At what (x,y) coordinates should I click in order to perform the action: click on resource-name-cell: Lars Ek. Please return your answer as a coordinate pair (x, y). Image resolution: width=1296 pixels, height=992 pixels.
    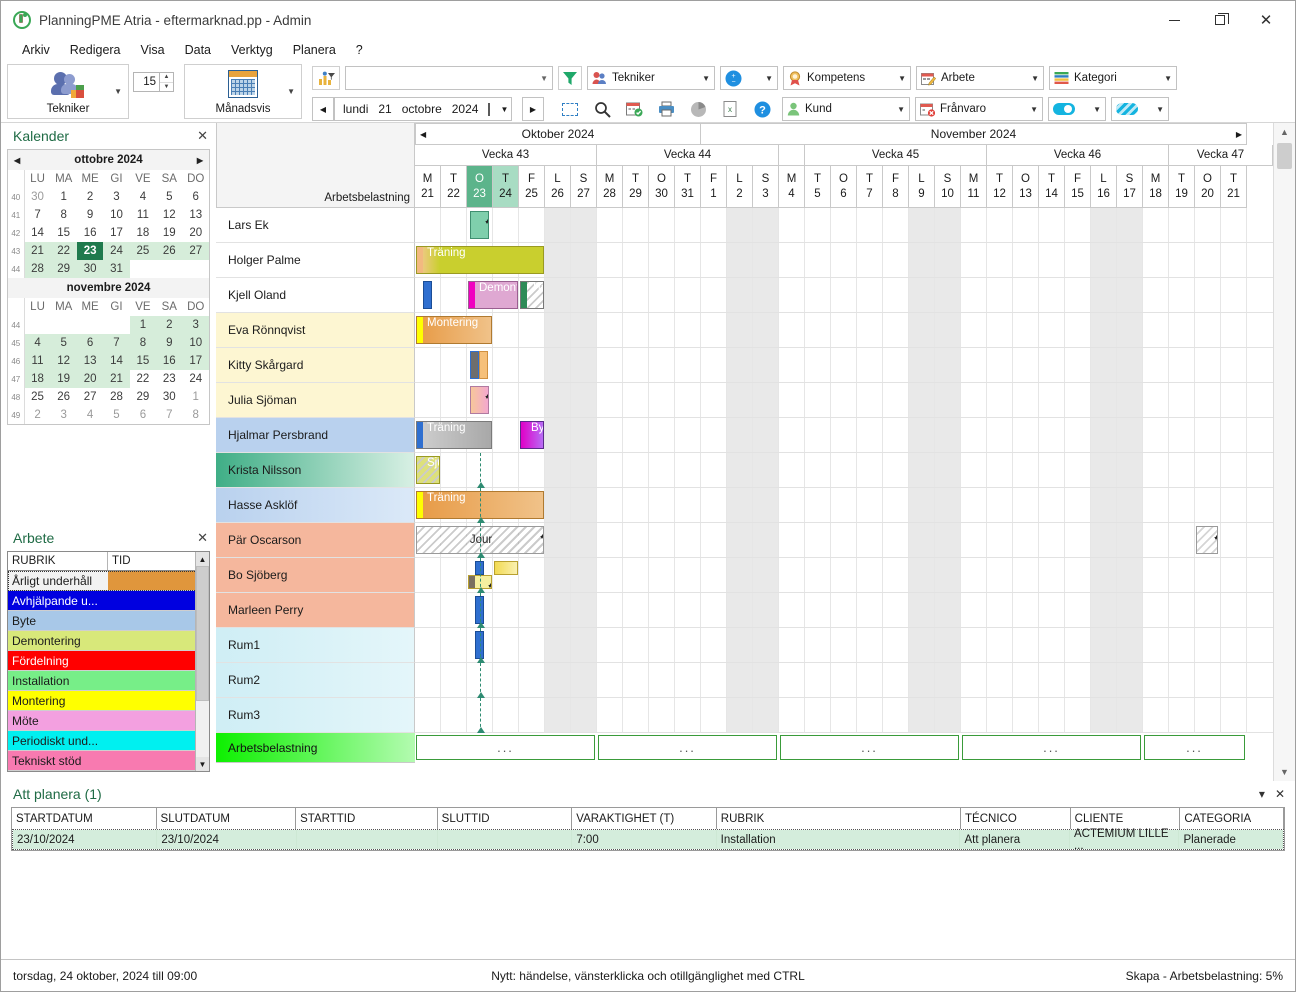
    Looking at the image, I should click on (315, 225).